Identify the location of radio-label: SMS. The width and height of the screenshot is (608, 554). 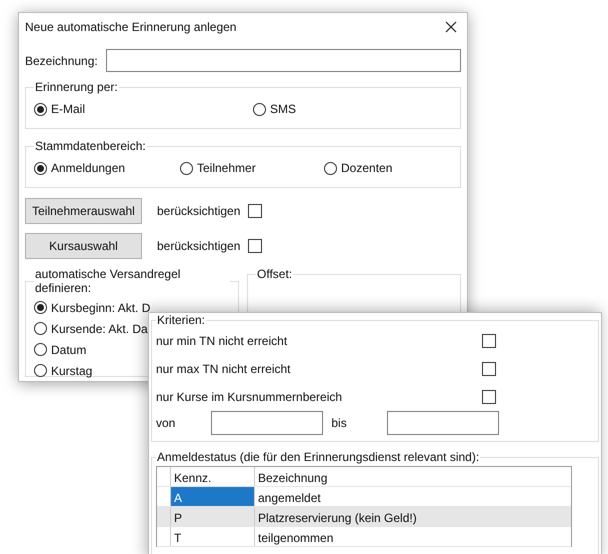
(283, 109).